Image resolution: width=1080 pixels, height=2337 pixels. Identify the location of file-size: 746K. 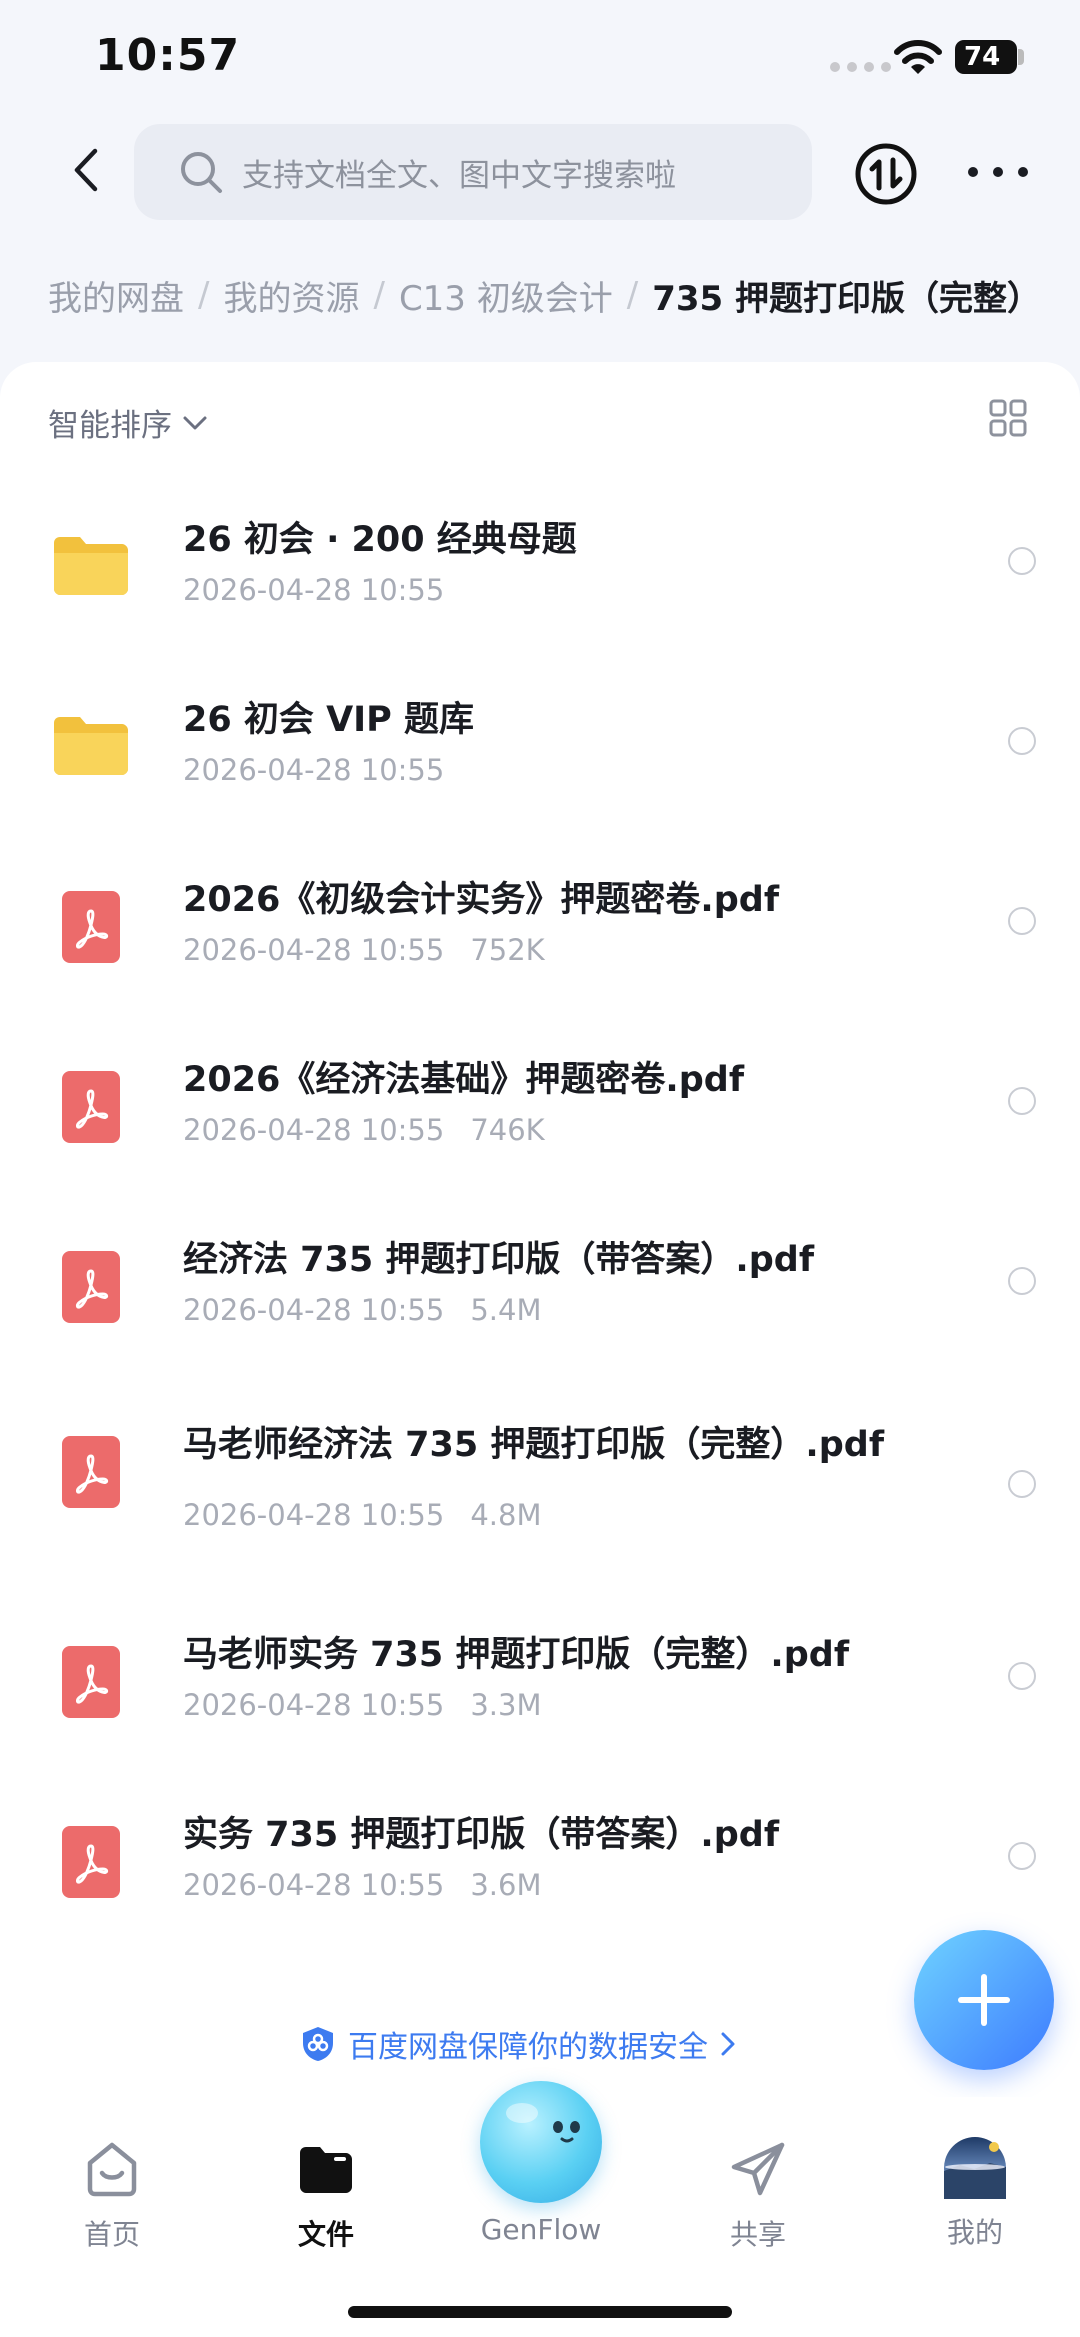
(507, 1130).